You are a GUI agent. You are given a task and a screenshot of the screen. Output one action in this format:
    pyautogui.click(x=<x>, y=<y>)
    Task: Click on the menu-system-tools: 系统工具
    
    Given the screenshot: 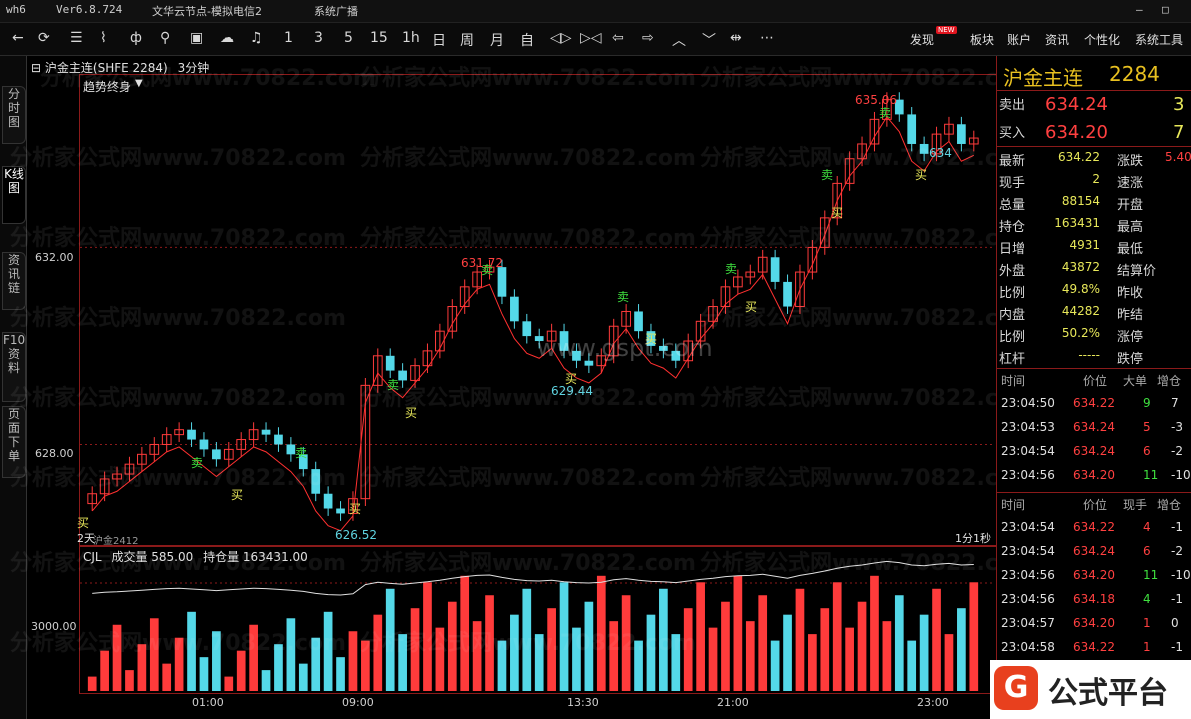 What is the action you would take?
    pyautogui.click(x=1159, y=39)
    